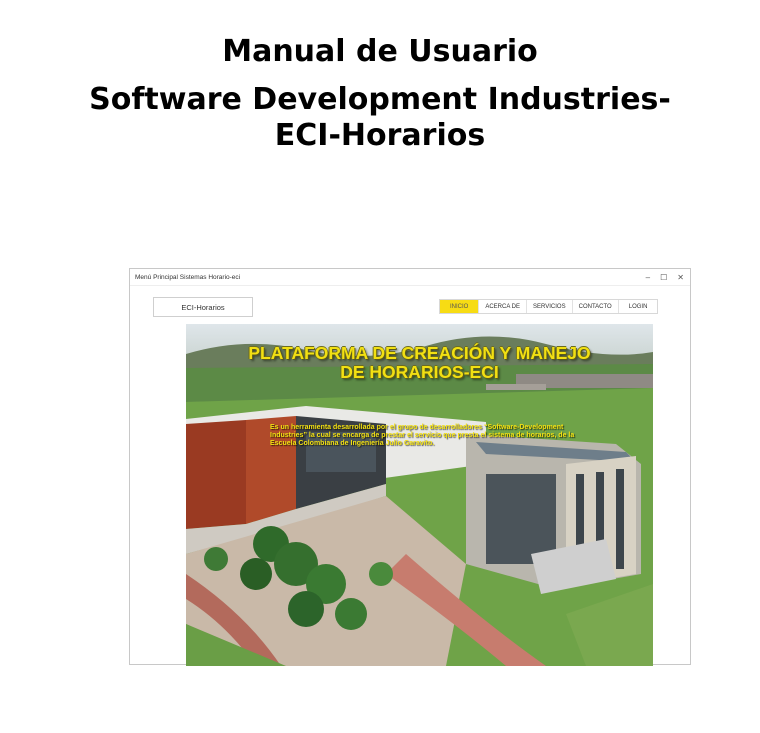  What do you see at coordinates (203, 307) in the screenshot?
I see `app-logo: ECI-Horarios` at bounding box center [203, 307].